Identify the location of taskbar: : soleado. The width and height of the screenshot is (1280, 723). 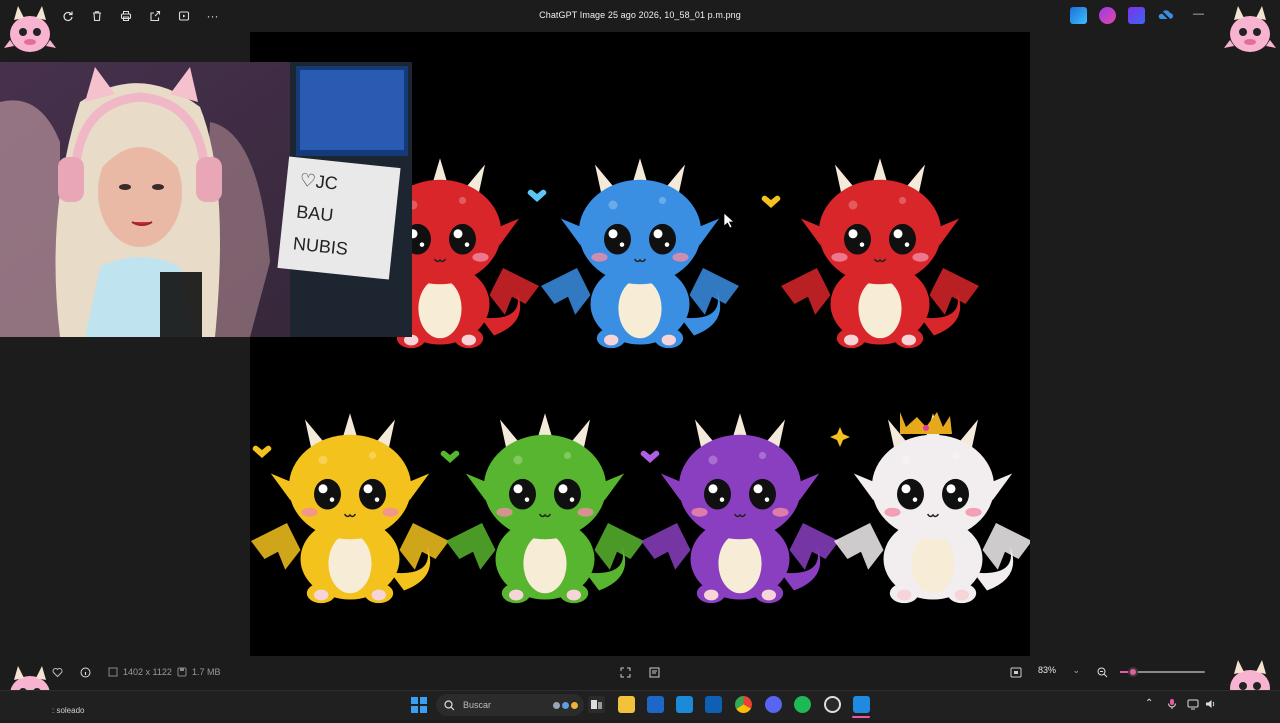
(640, 705).